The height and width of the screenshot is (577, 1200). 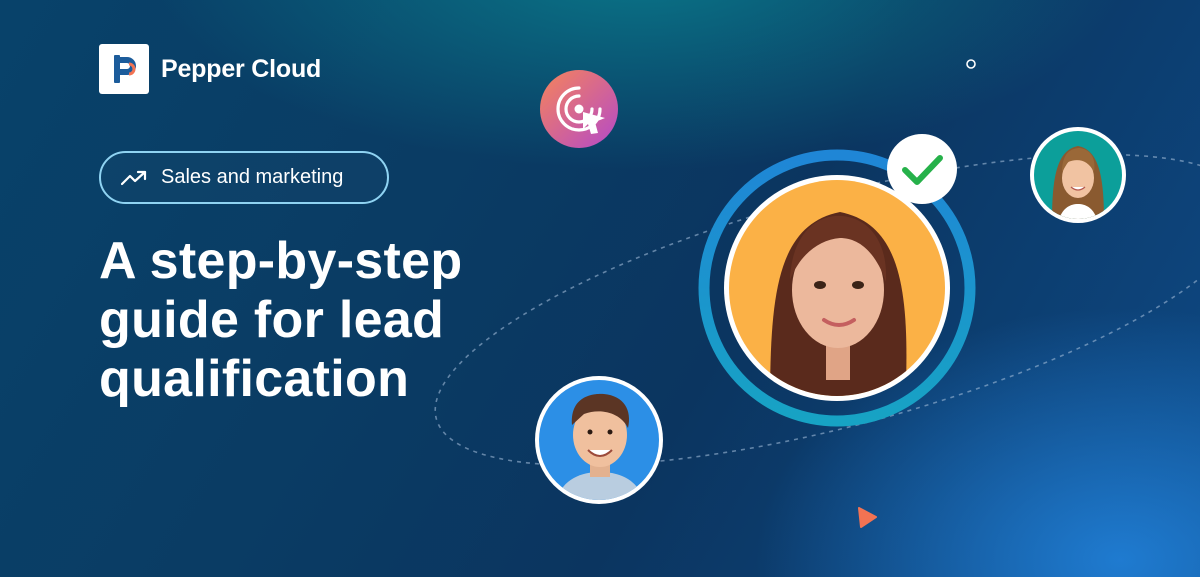 I want to click on target-click-icon, so click(x=579, y=109).